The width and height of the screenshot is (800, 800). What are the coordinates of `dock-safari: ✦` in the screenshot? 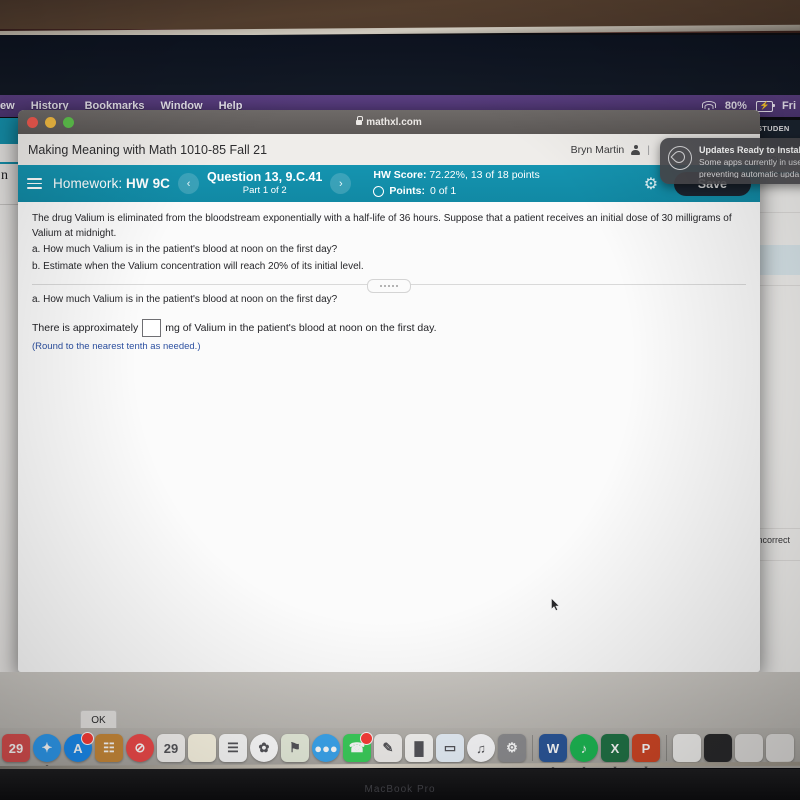 It's located at (47, 751).